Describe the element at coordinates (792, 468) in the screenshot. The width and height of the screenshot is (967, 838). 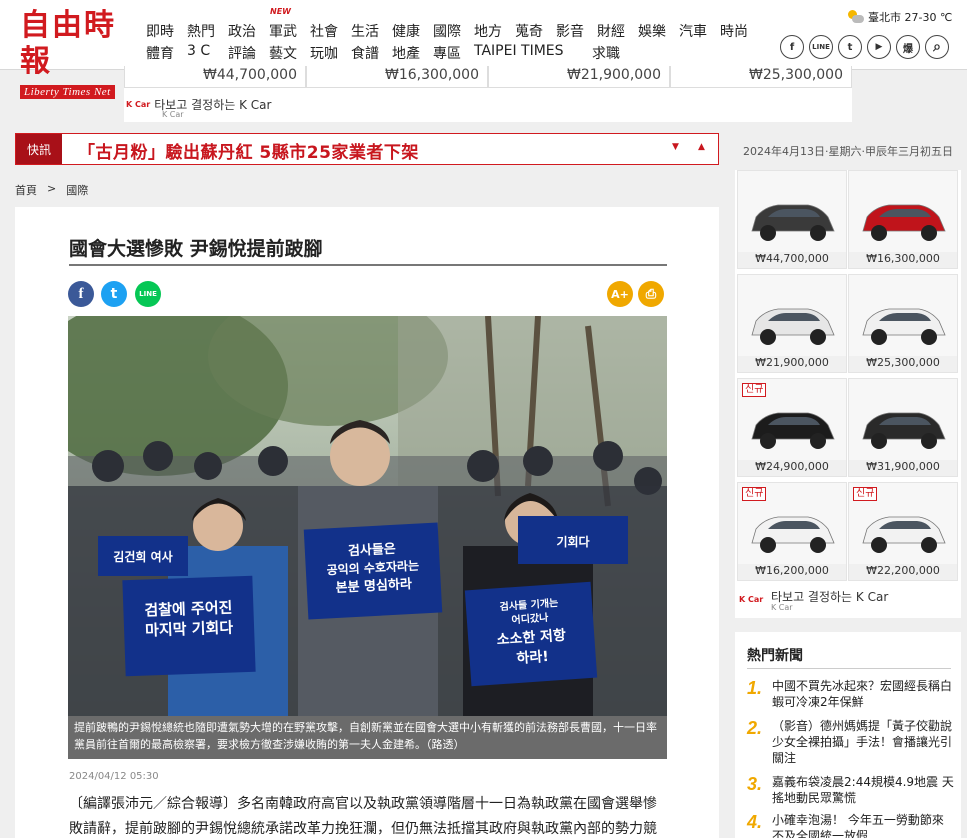
I see `ad-car-price: ₩24,900,000` at that location.